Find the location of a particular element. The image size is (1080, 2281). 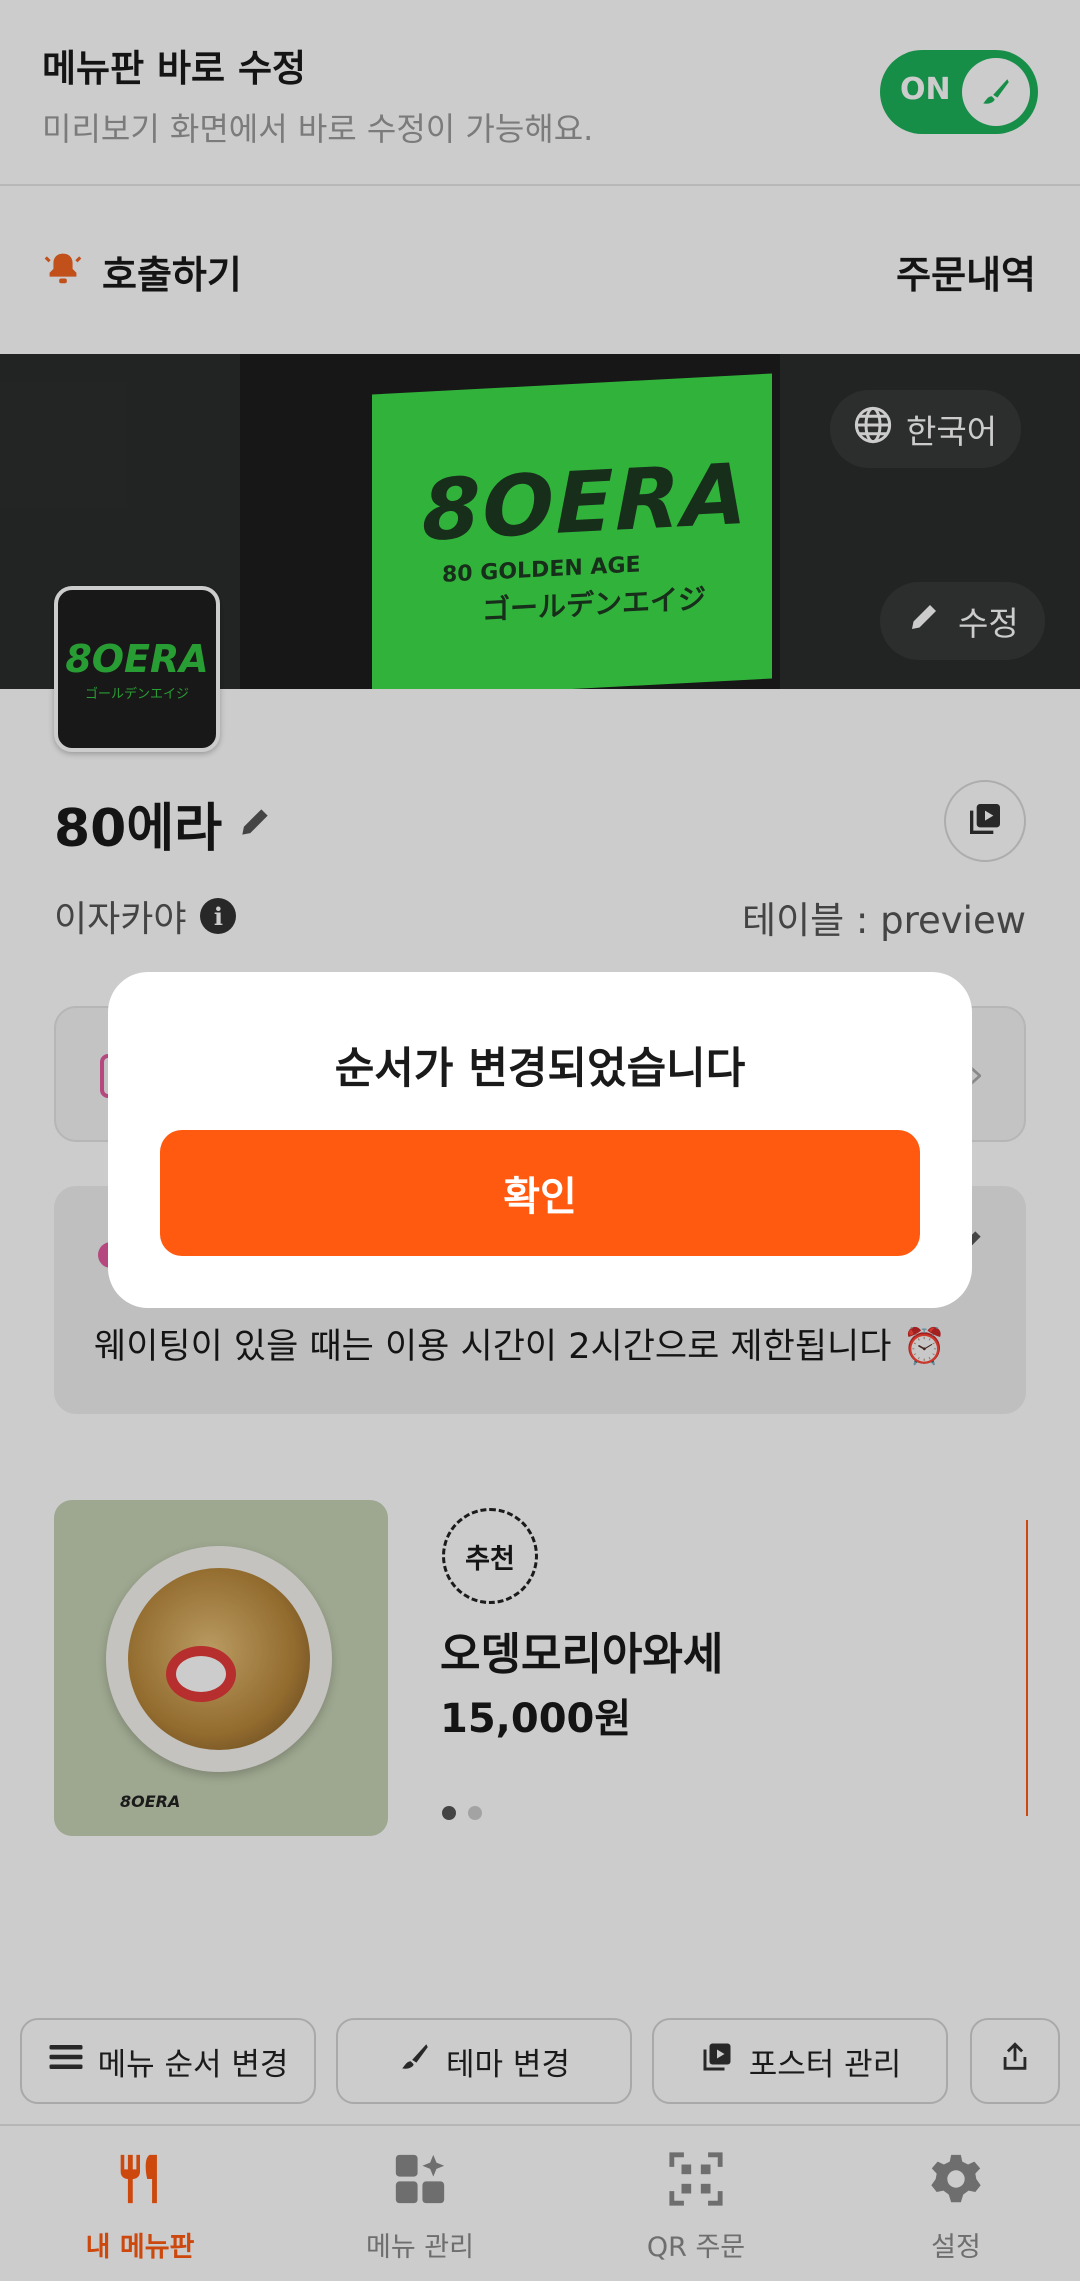

confirm-dialog: 순서가 변경되었습니다 확인 is located at coordinates (540, 1140).